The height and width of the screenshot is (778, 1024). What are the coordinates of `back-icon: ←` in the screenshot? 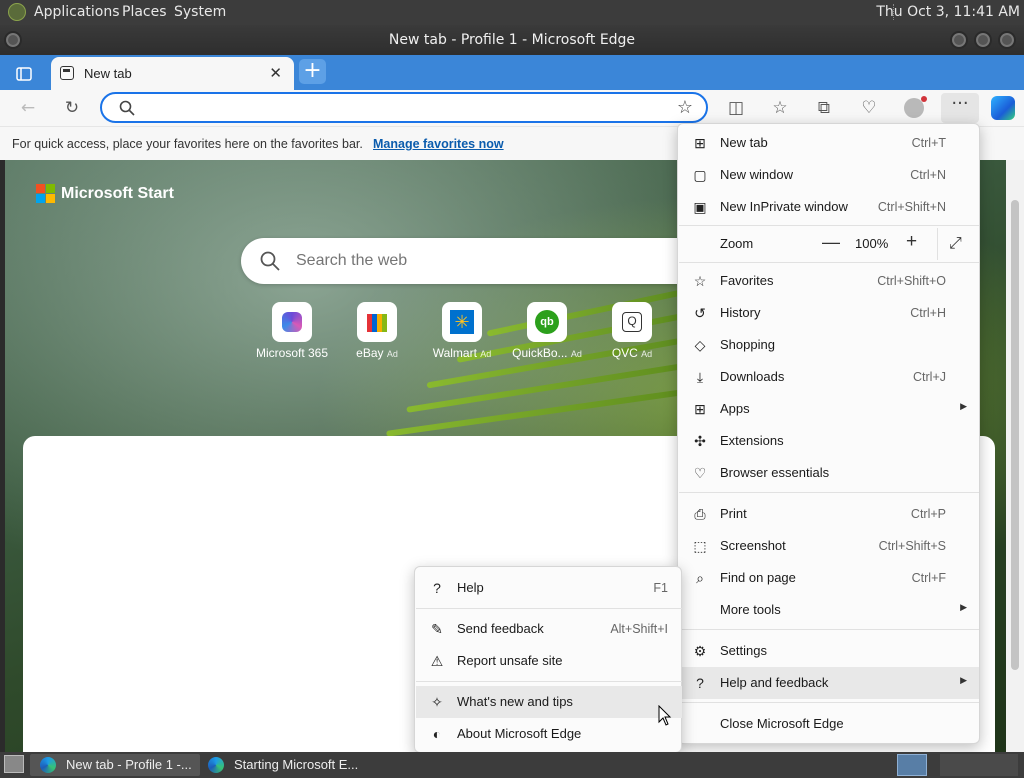 It's located at (28, 108).